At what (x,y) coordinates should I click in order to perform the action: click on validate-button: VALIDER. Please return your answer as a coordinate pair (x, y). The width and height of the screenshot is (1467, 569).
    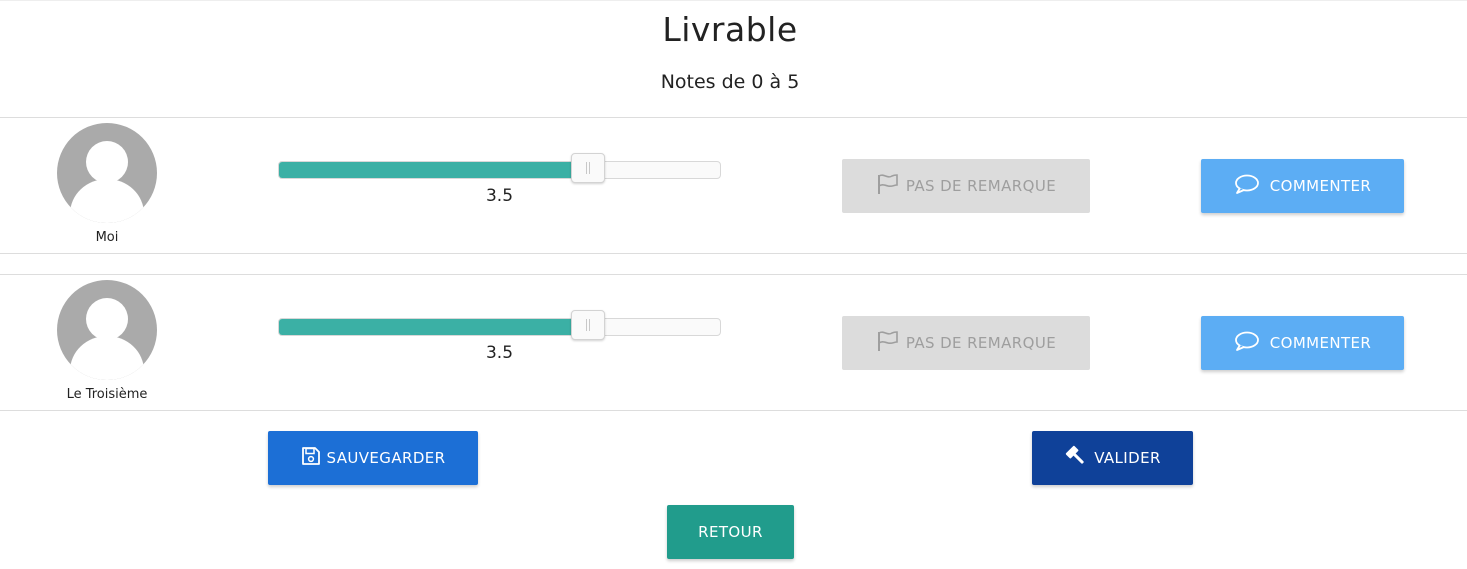
    Looking at the image, I should click on (1112, 458).